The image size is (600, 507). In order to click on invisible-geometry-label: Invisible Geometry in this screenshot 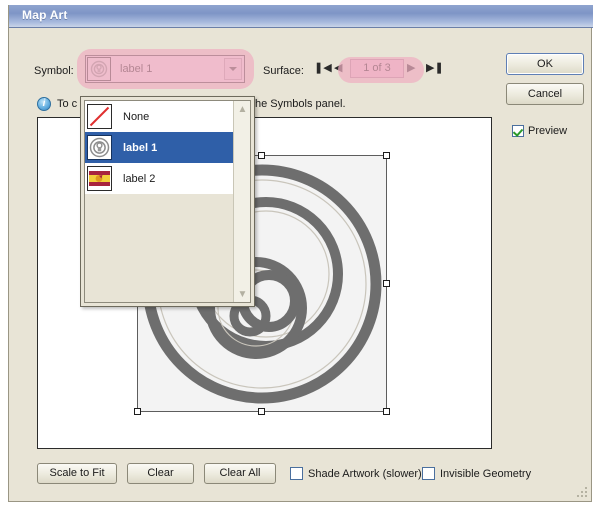, I will do `click(486, 473)`.